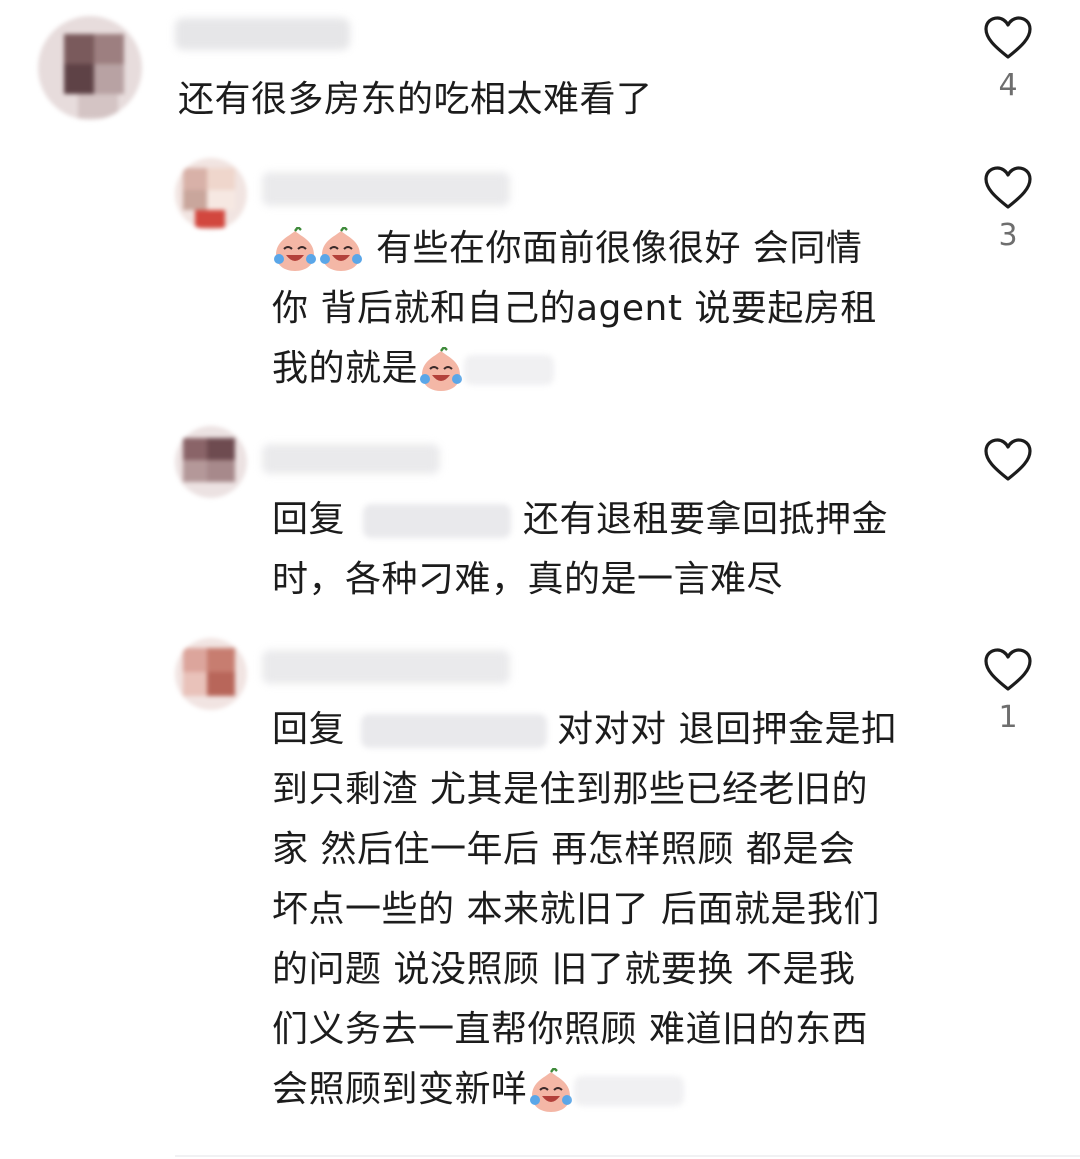  Describe the element at coordinates (564, 849) in the screenshot. I see `reply-text-line: 家 然后住一年后 再怎样照顾 都是会` at that location.